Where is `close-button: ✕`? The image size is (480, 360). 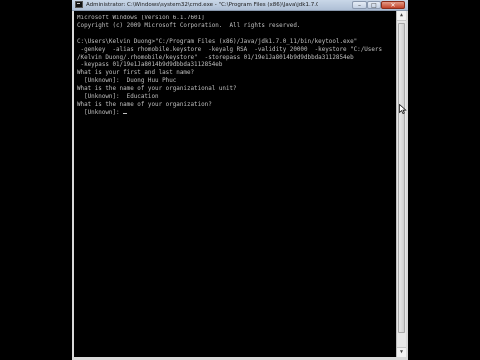 close-button: ✕ is located at coordinates (393, 5).